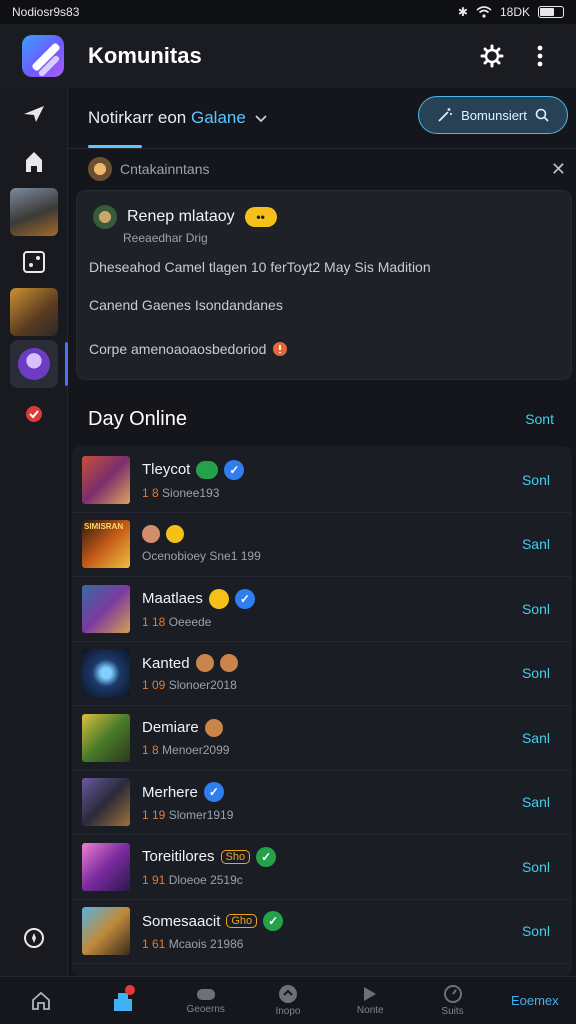  What do you see at coordinates (196, 749) in the screenshot?
I see `list-item-sub-text: Menoer2099` at bounding box center [196, 749].